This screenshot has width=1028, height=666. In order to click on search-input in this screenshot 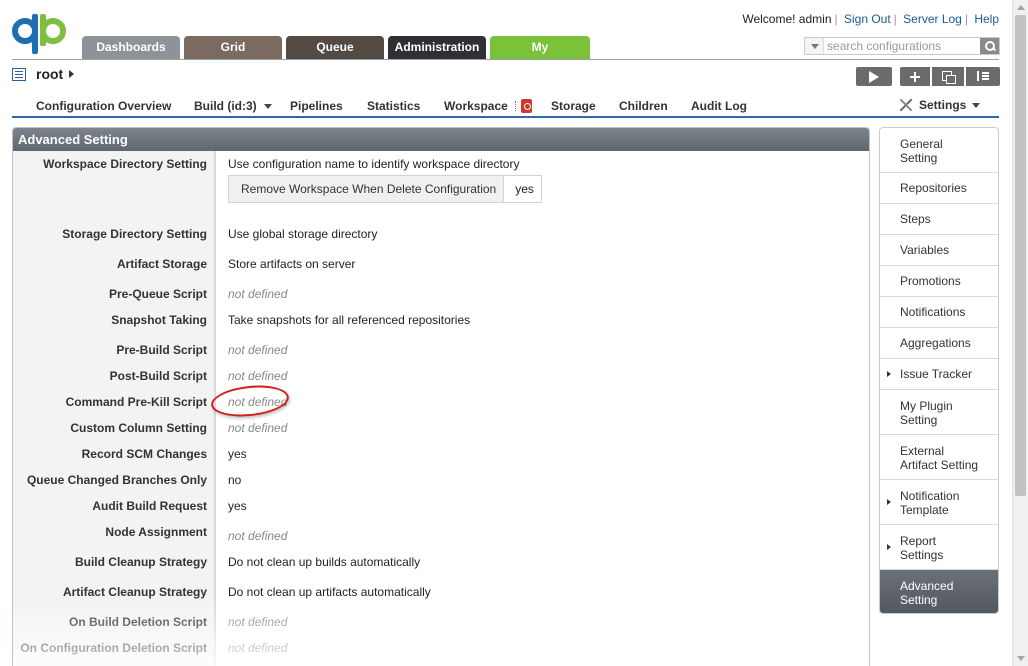, I will do `click(902, 46)`.